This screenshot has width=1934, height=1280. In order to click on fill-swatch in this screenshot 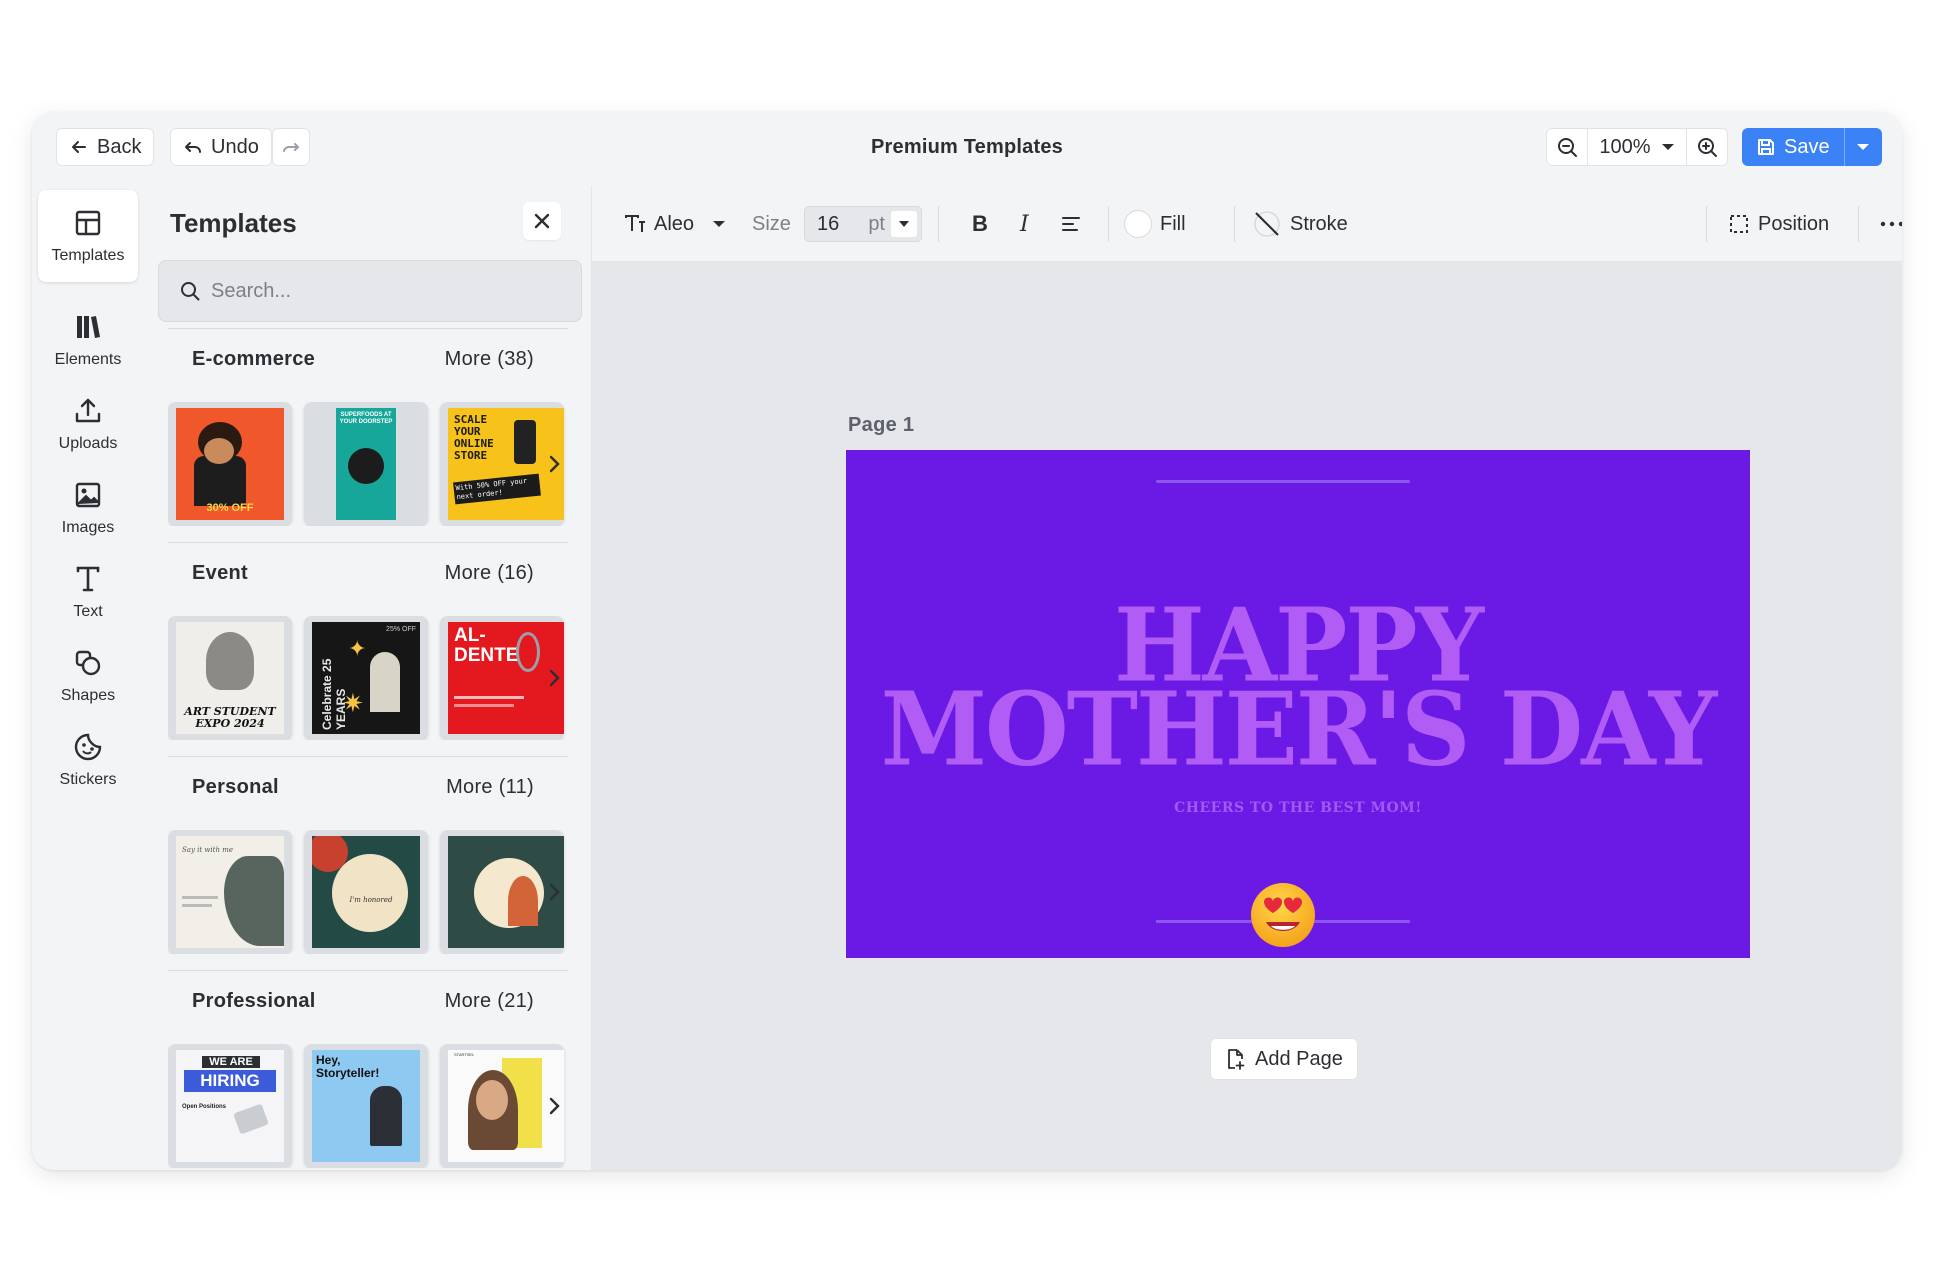, I will do `click(1138, 224)`.